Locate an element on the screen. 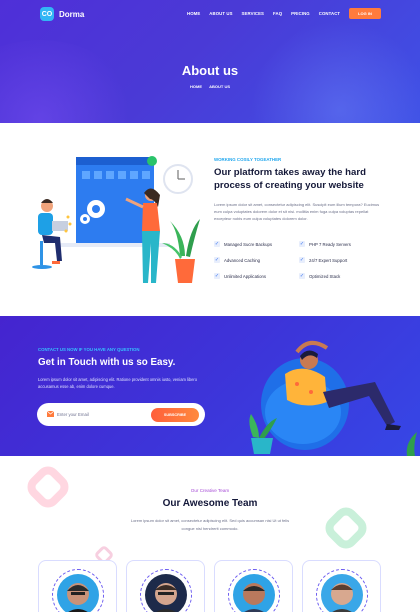 Image resolution: width=420 pixels, height=612 pixels. team-heading: Our Awesome Team is located at coordinates (210, 503).